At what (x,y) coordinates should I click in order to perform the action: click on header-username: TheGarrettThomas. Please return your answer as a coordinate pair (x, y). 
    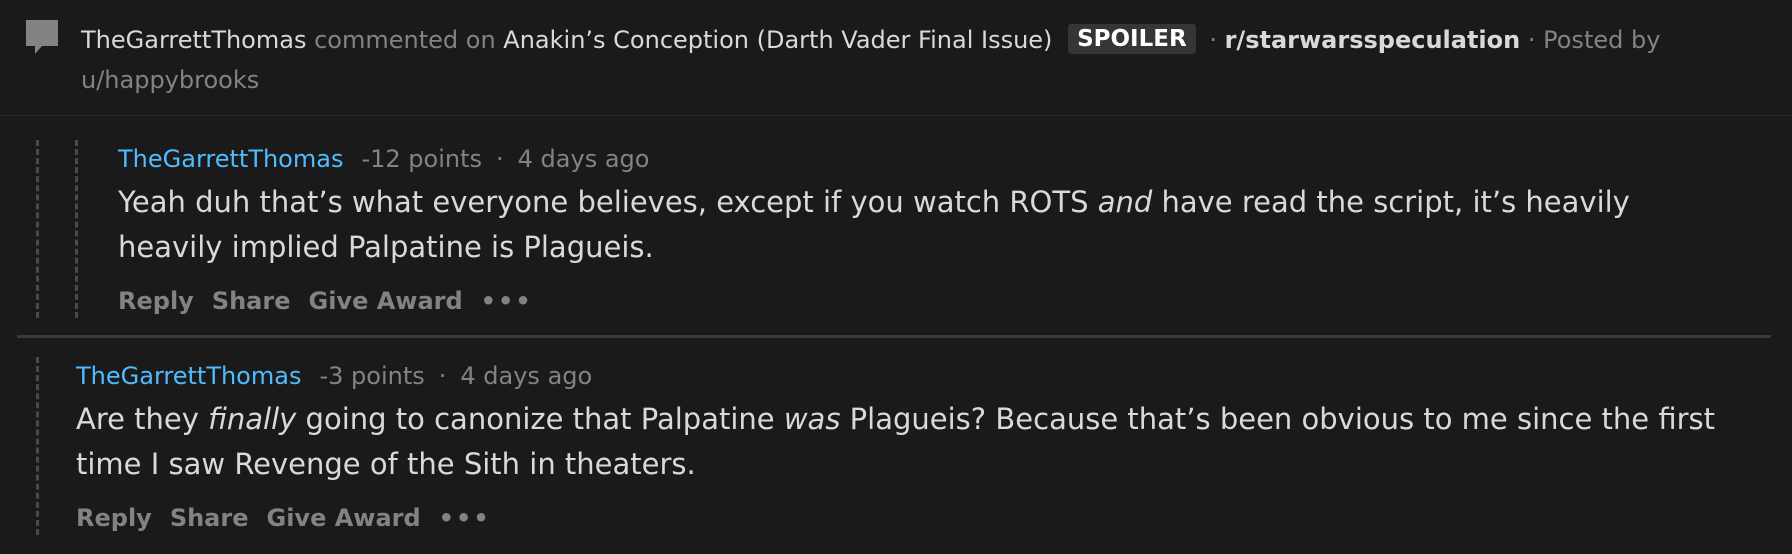
    Looking at the image, I should click on (193, 40).